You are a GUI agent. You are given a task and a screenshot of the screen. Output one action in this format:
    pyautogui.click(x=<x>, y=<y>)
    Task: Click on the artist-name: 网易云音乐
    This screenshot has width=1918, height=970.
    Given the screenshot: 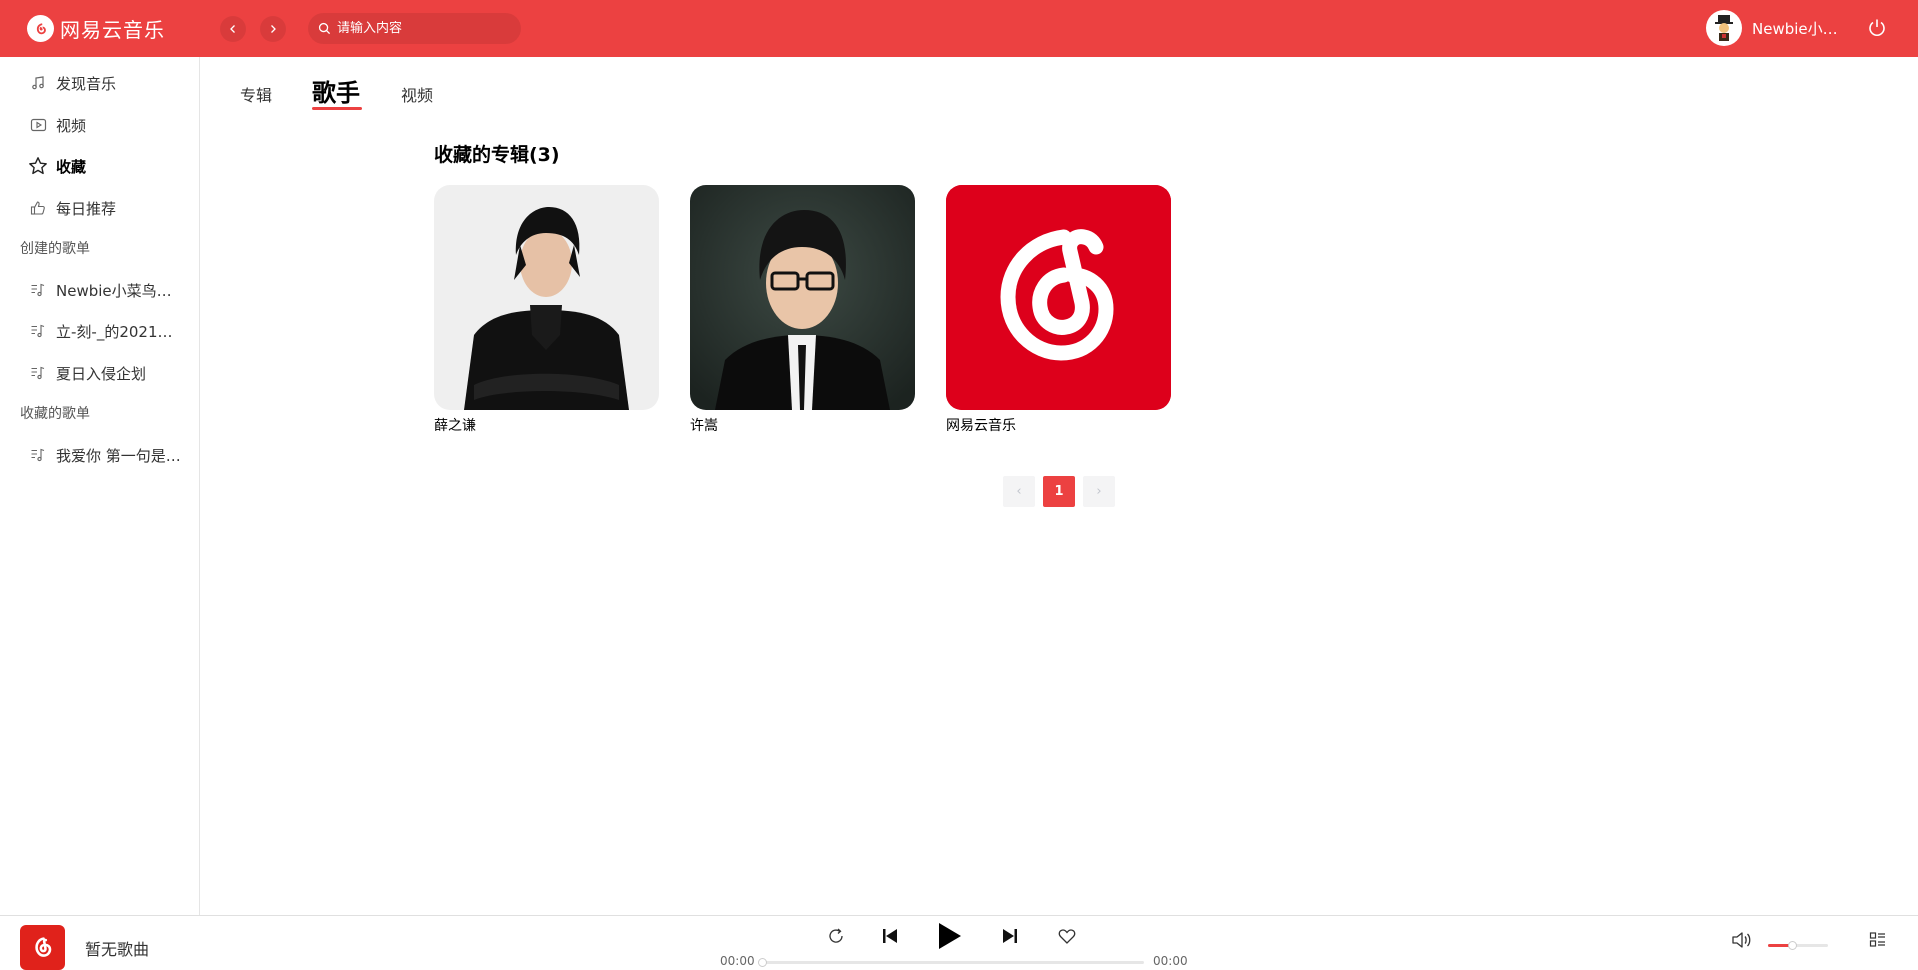 What is the action you would take?
    pyautogui.click(x=1058, y=425)
    